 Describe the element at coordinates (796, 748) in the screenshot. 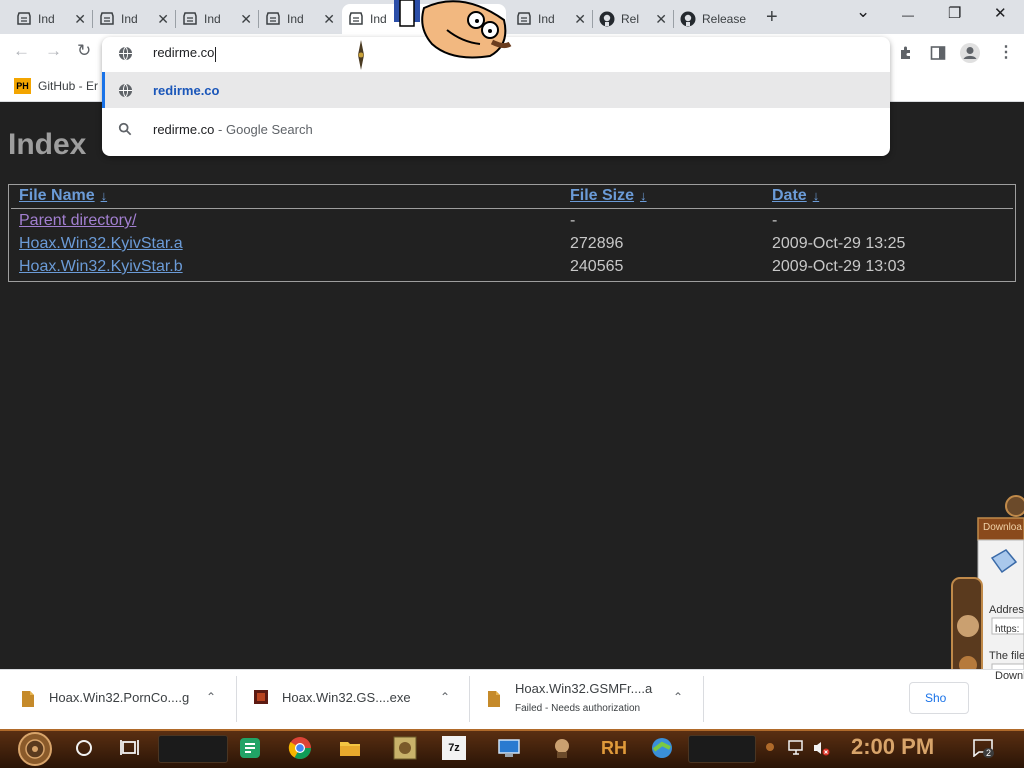

I see `network-icon` at that location.